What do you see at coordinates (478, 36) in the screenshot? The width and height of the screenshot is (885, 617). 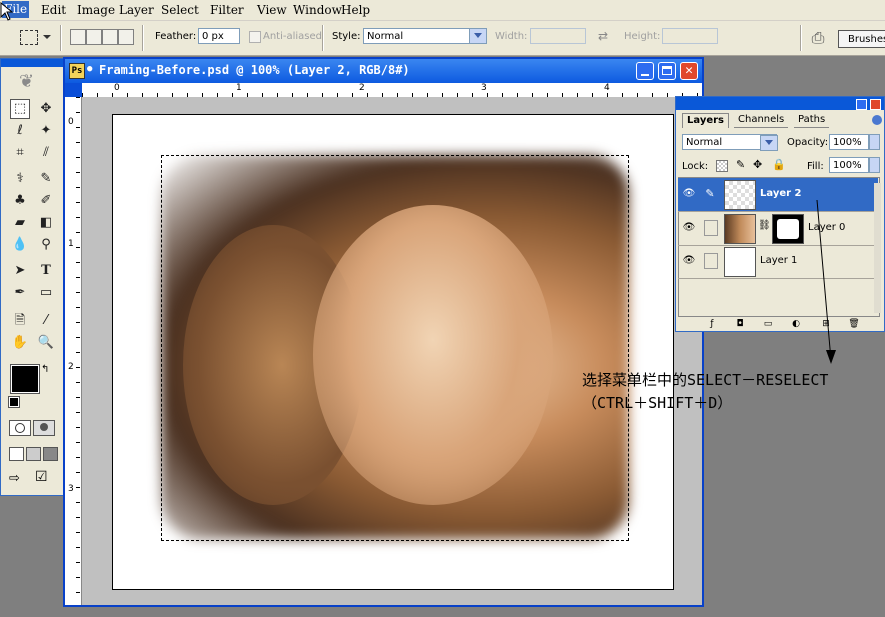 I see `style-dropdown-button` at bounding box center [478, 36].